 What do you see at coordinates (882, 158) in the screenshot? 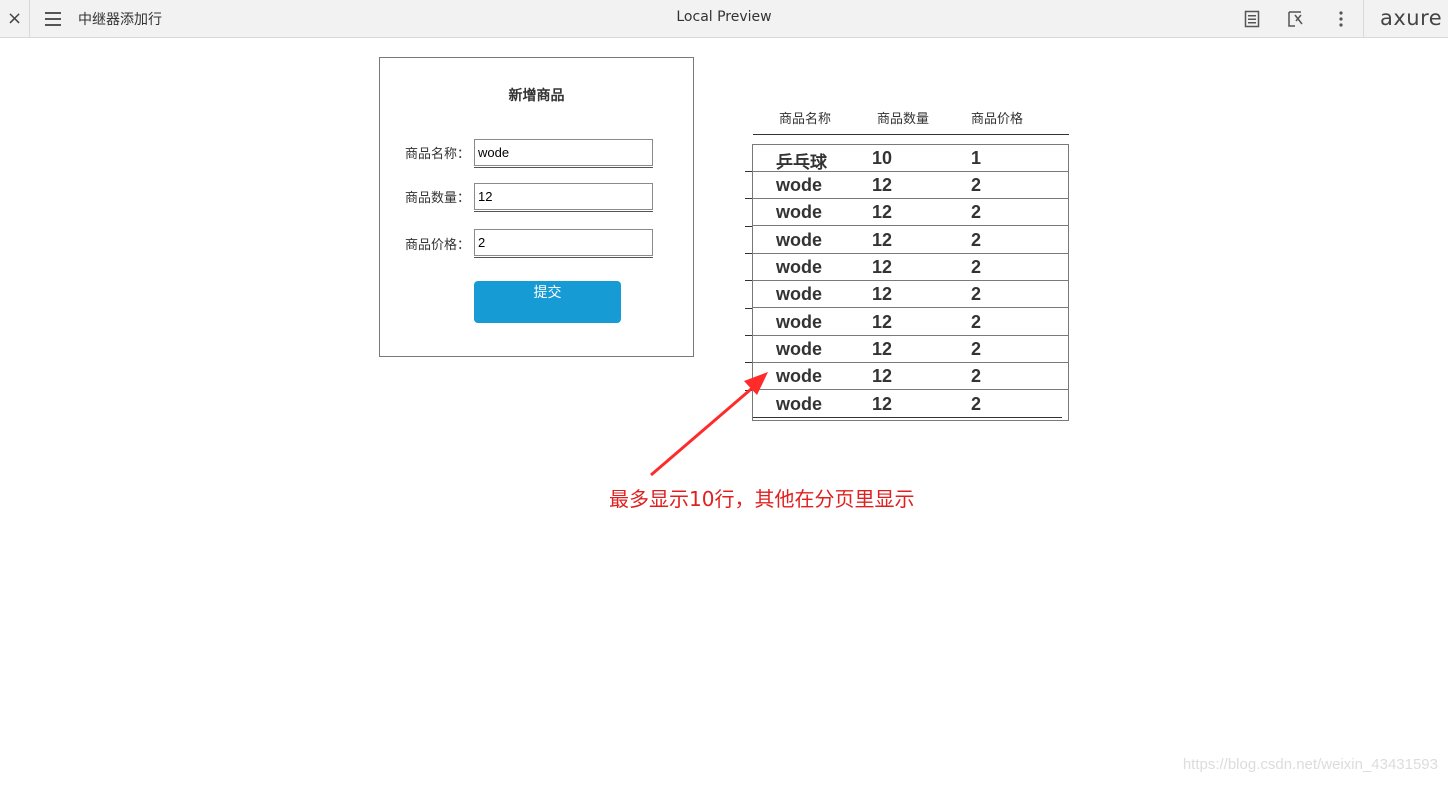
I see `cell-qty: 10` at bounding box center [882, 158].